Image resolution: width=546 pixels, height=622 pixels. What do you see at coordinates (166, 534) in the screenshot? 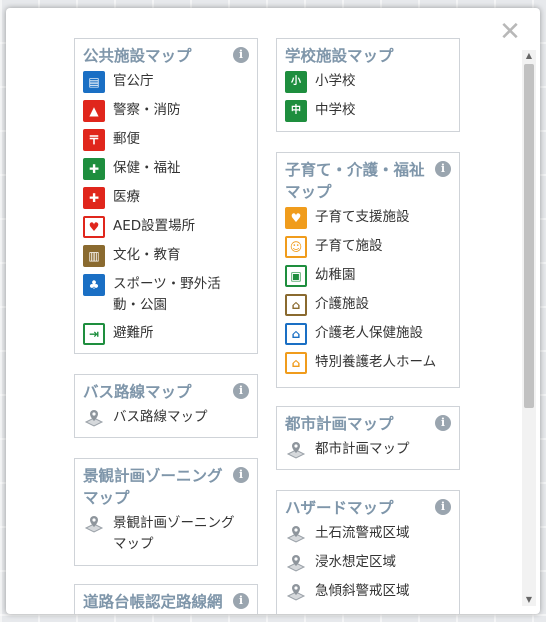
I see `list-item-landscape-zoning-map: 景観計画ゾーニングマップ` at bounding box center [166, 534].